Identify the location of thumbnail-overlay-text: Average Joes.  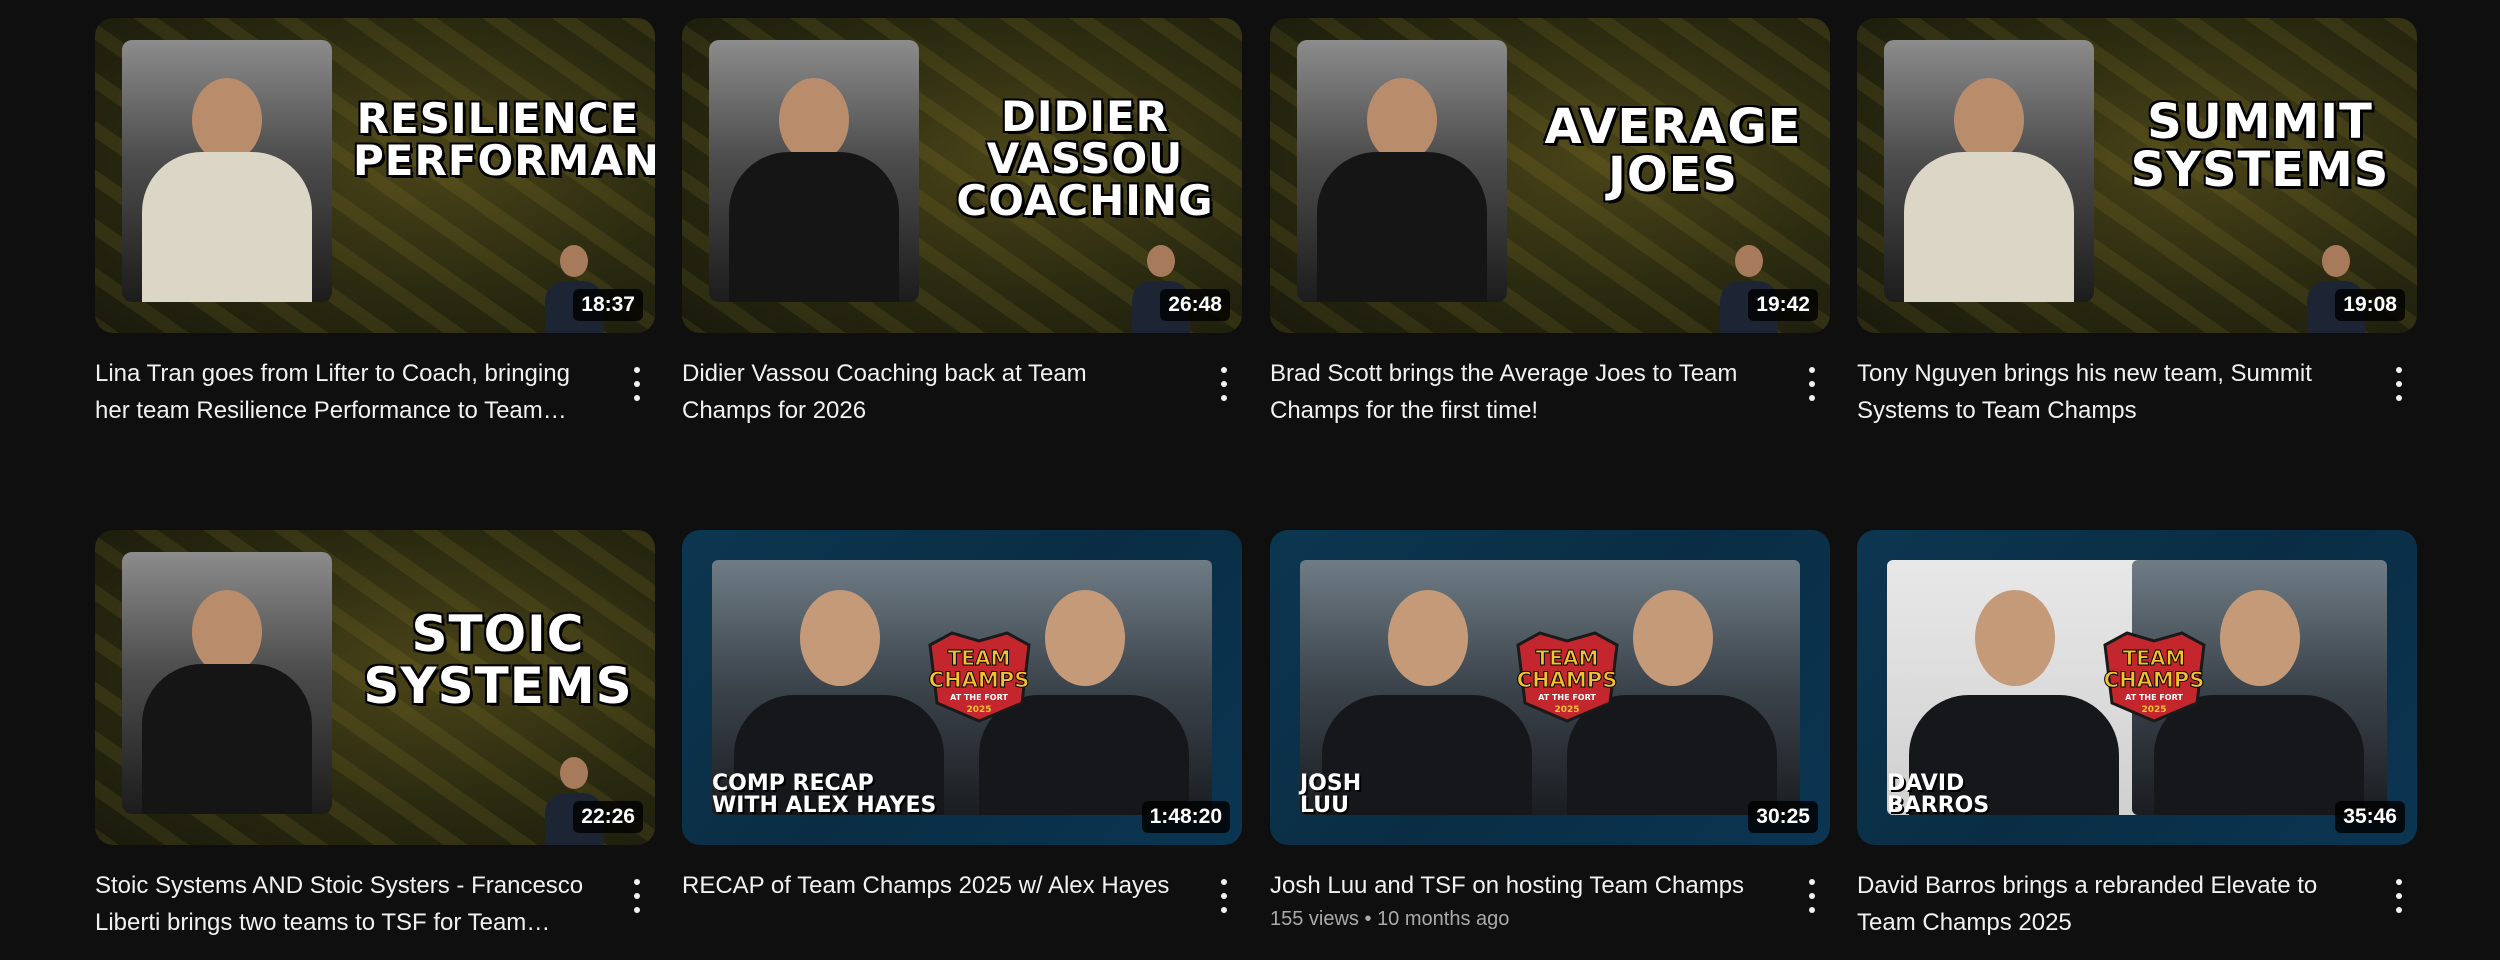
(1673, 151).